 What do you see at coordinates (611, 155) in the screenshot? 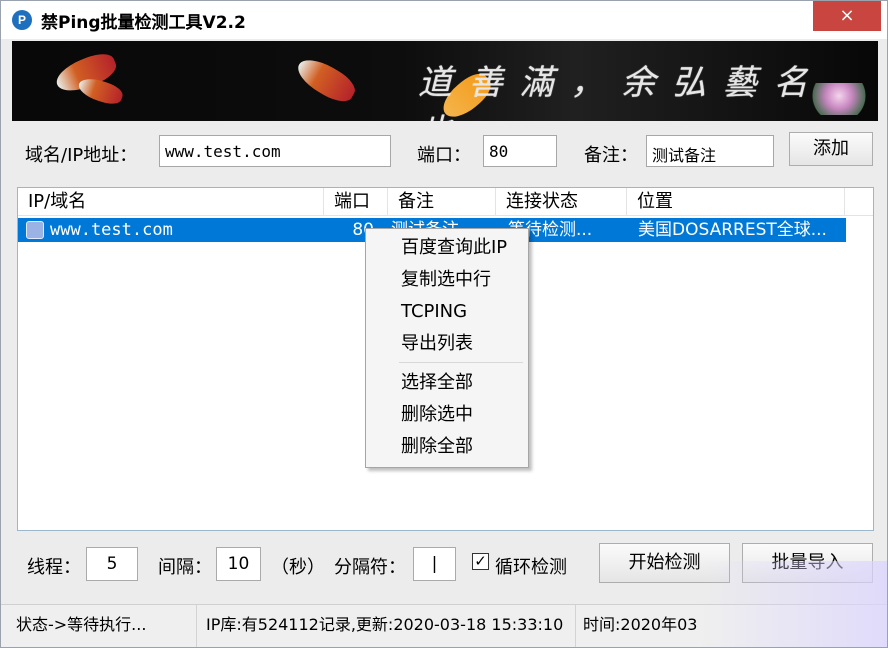
I see `note-label: 备注：` at bounding box center [611, 155].